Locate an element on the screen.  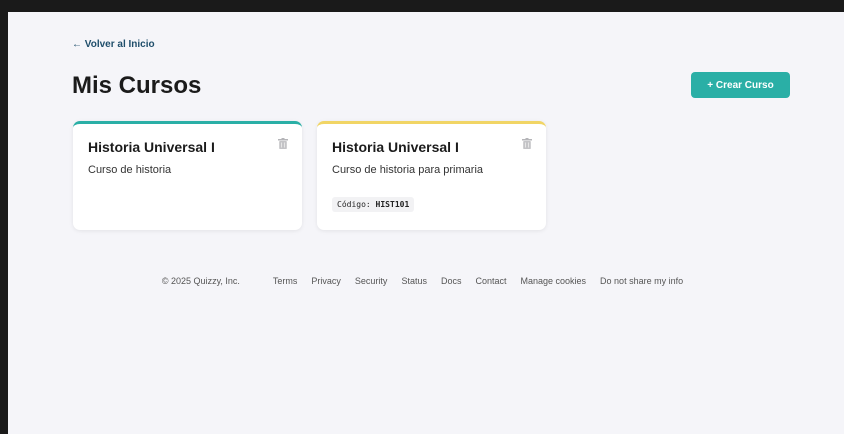
course-code-value: HIST101 is located at coordinates (392, 204).